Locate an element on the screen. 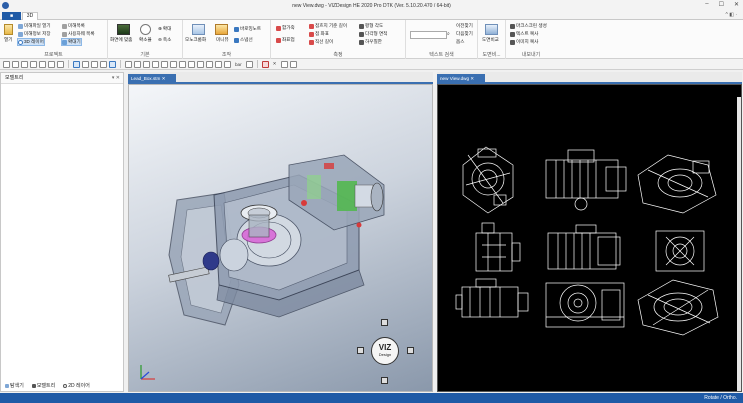 The height and width of the screenshot is (403, 743). viewcube-top-icon is located at coordinates (384, 322).